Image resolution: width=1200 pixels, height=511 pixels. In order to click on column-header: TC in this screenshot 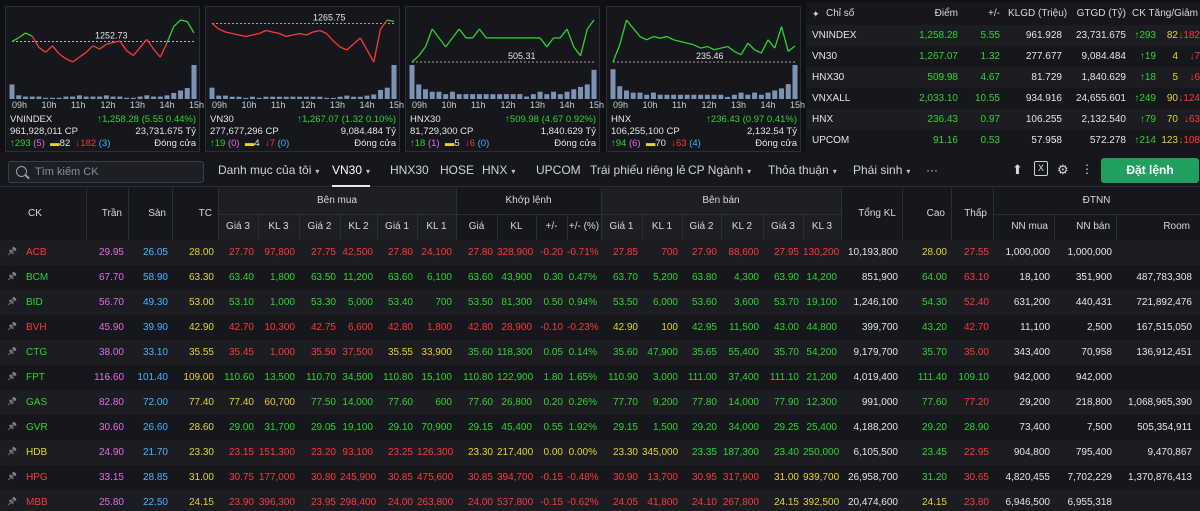, I will do `click(195, 214)`.